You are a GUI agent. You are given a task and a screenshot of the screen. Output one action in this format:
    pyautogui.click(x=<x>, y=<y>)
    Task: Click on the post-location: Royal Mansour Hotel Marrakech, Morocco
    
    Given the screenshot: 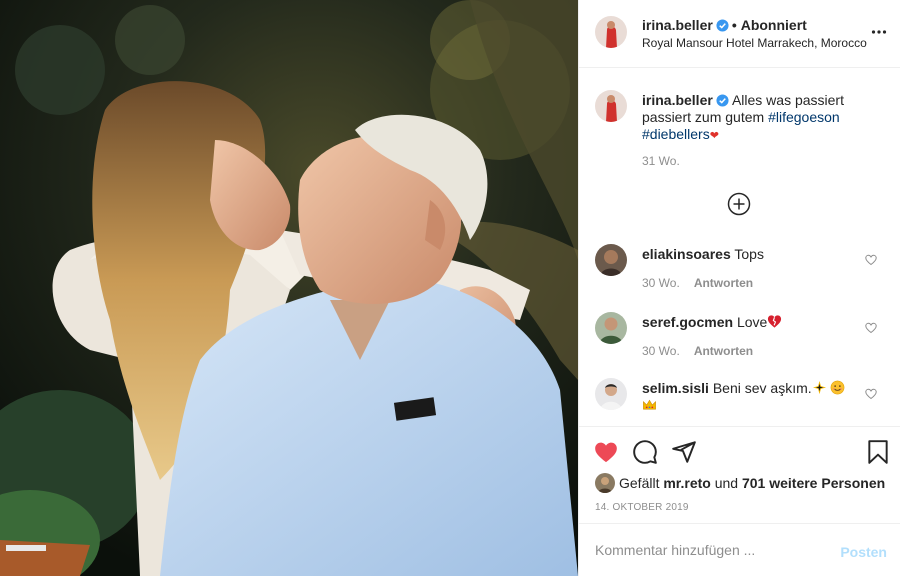 What is the action you would take?
    pyautogui.click(x=754, y=43)
    